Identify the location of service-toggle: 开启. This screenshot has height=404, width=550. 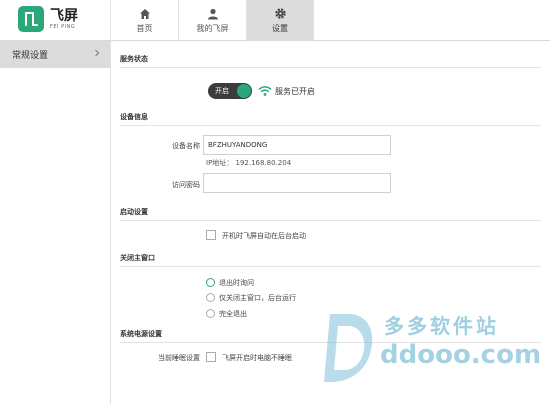
(230, 91).